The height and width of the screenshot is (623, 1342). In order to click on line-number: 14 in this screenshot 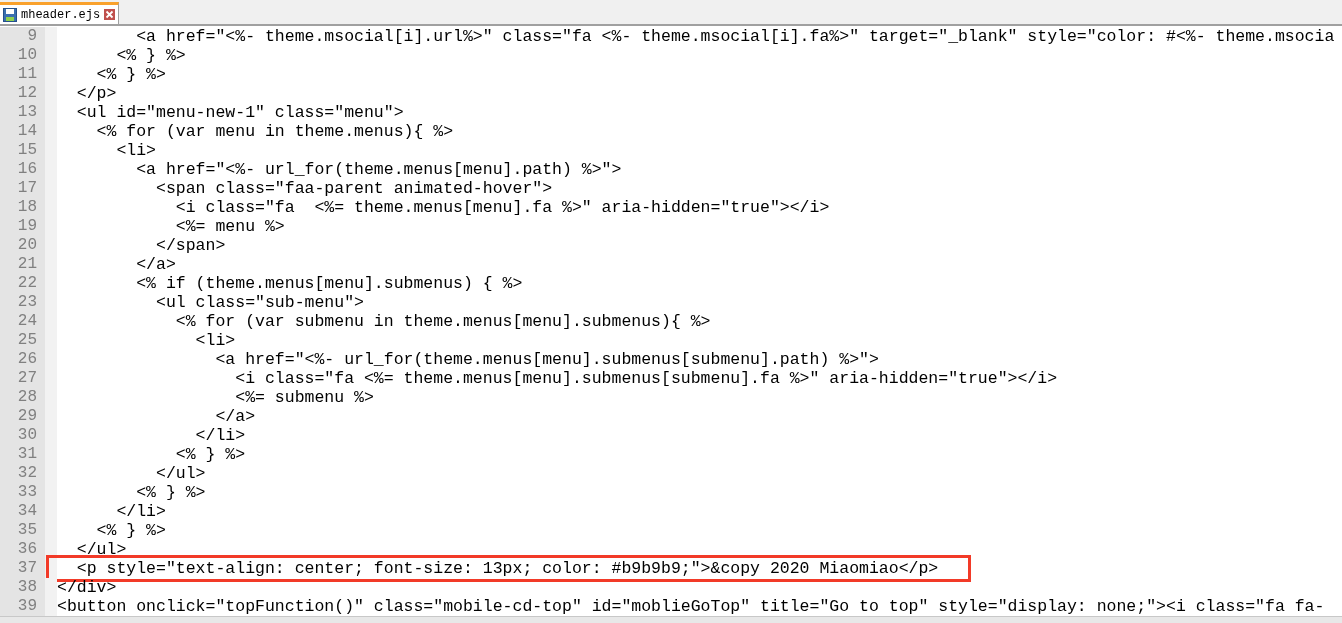, I will do `click(28, 131)`.